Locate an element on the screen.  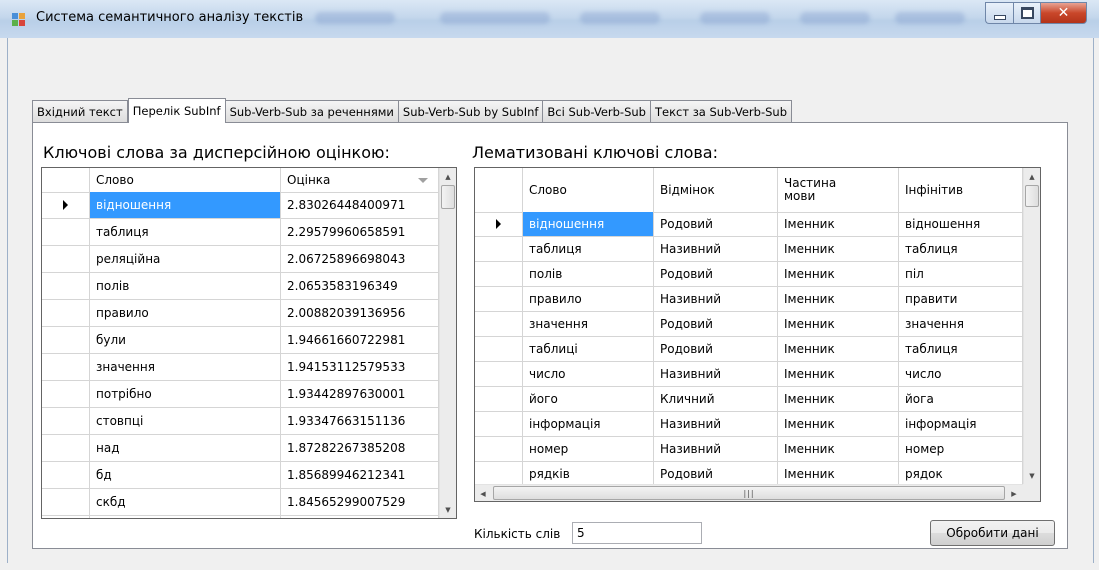
title-bar: Система семантичного аналізу текстів ✕ is located at coordinates (549, 19).